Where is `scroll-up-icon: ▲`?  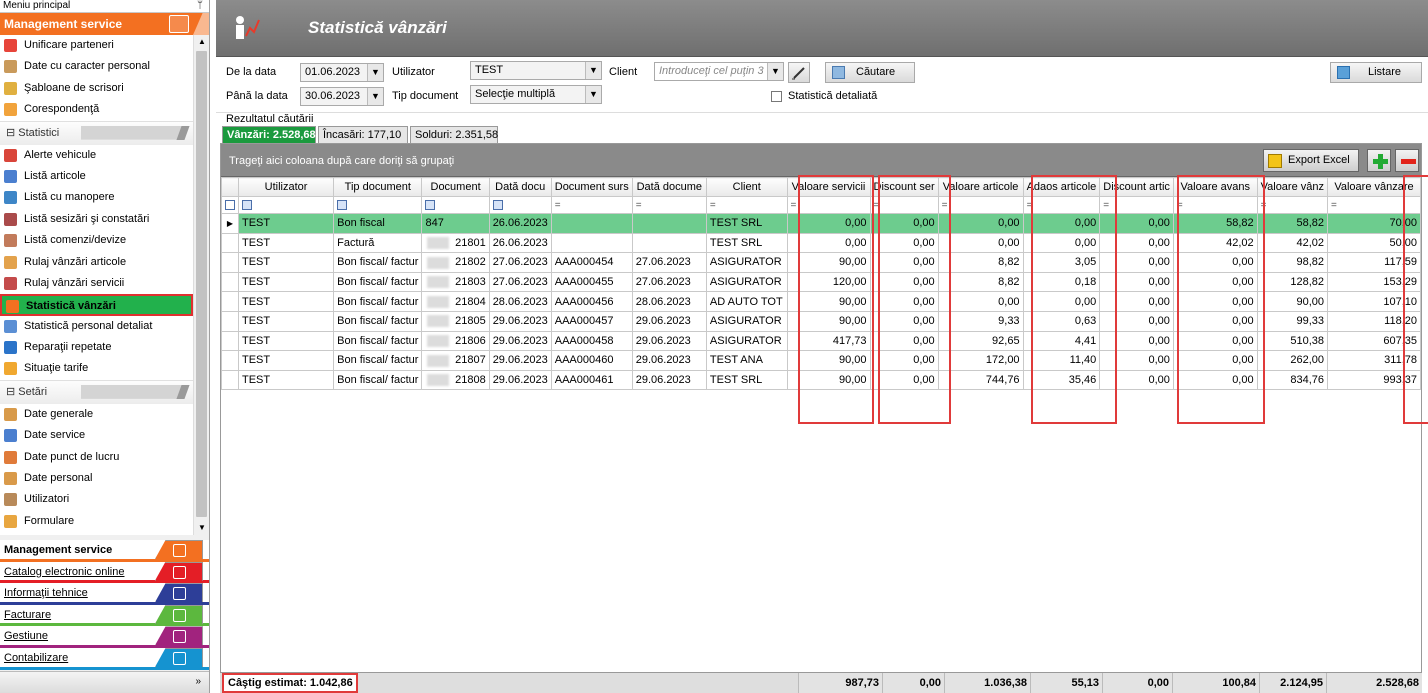
scroll-up-icon: ▲ is located at coordinates (201, 42).